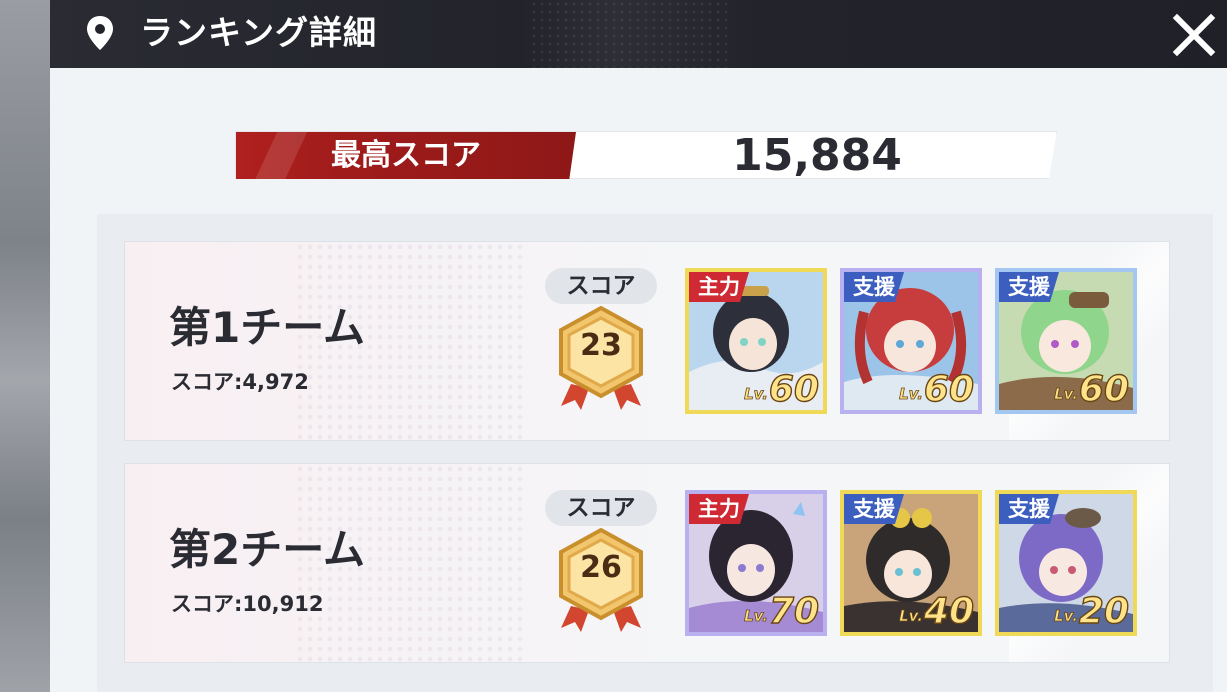 The width and height of the screenshot is (1227, 692). Describe the element at coordinates (601, 345) in the screenshot. I see `rank-number: 23` at that location.